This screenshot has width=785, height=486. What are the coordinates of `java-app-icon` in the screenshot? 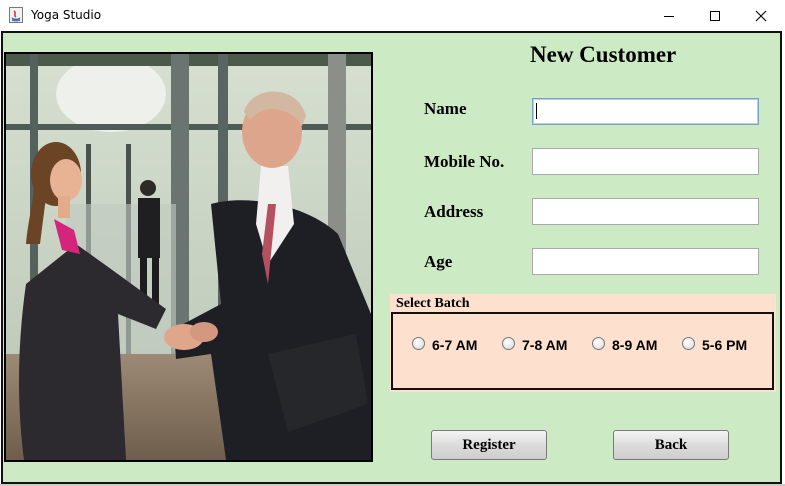 It's located at (16, 15).